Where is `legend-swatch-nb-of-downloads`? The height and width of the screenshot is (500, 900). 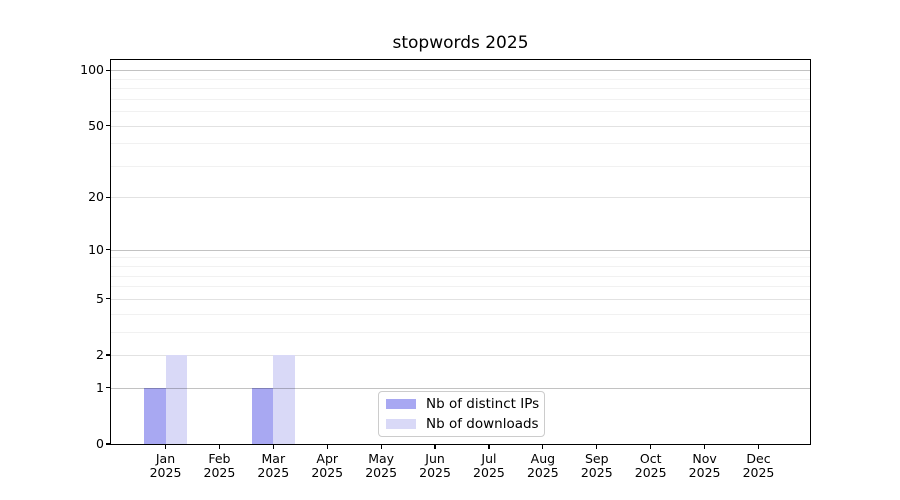 legend-swatch-nb-of-downloads is located at coordinates (401, 424).